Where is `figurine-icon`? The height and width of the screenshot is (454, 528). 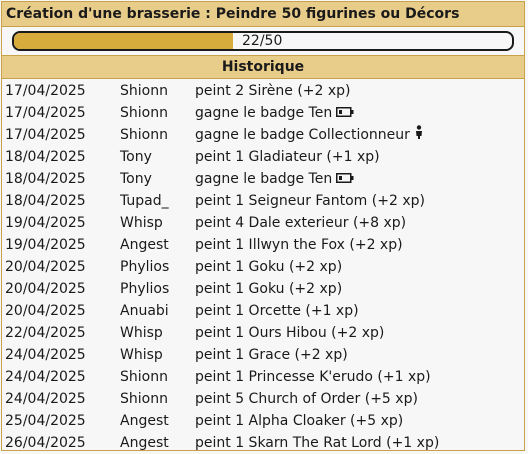 figurine-icon is located at coordinates (419, 135).